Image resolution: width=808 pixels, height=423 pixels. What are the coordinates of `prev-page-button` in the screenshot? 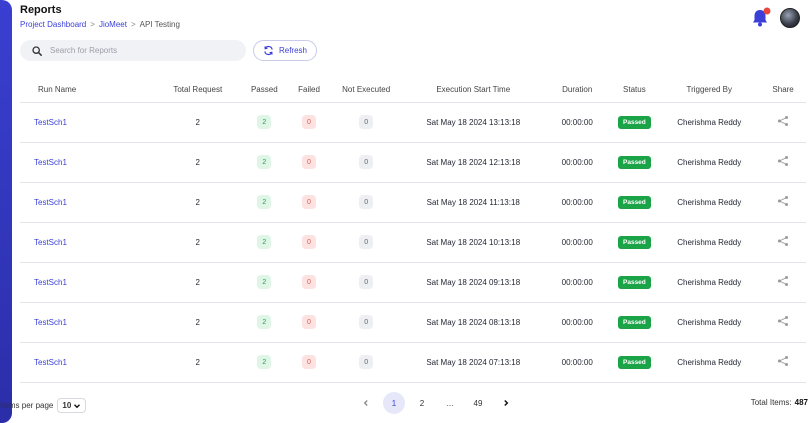 It's located at (366, 403).